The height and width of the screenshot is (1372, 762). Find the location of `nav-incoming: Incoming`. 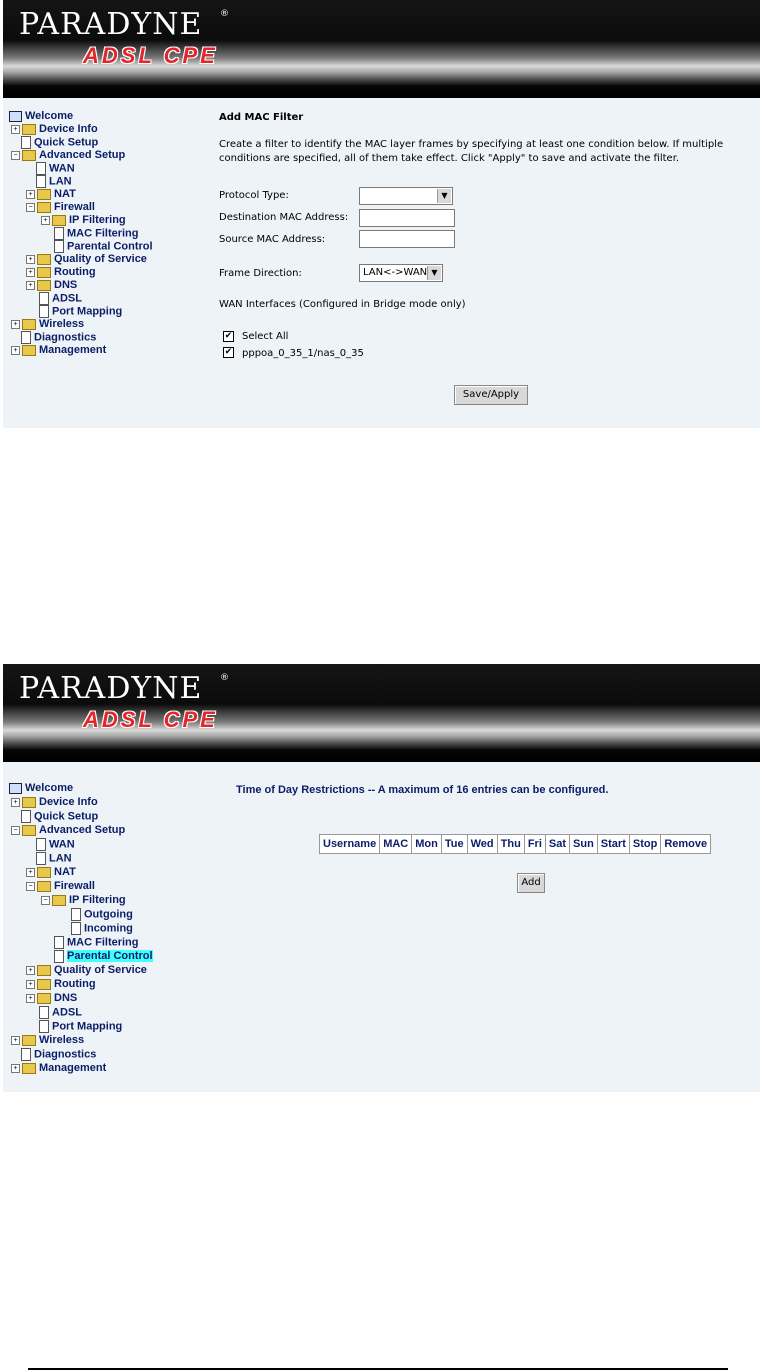

nav-incoming: Incoming is located at coordinates (102, 928).